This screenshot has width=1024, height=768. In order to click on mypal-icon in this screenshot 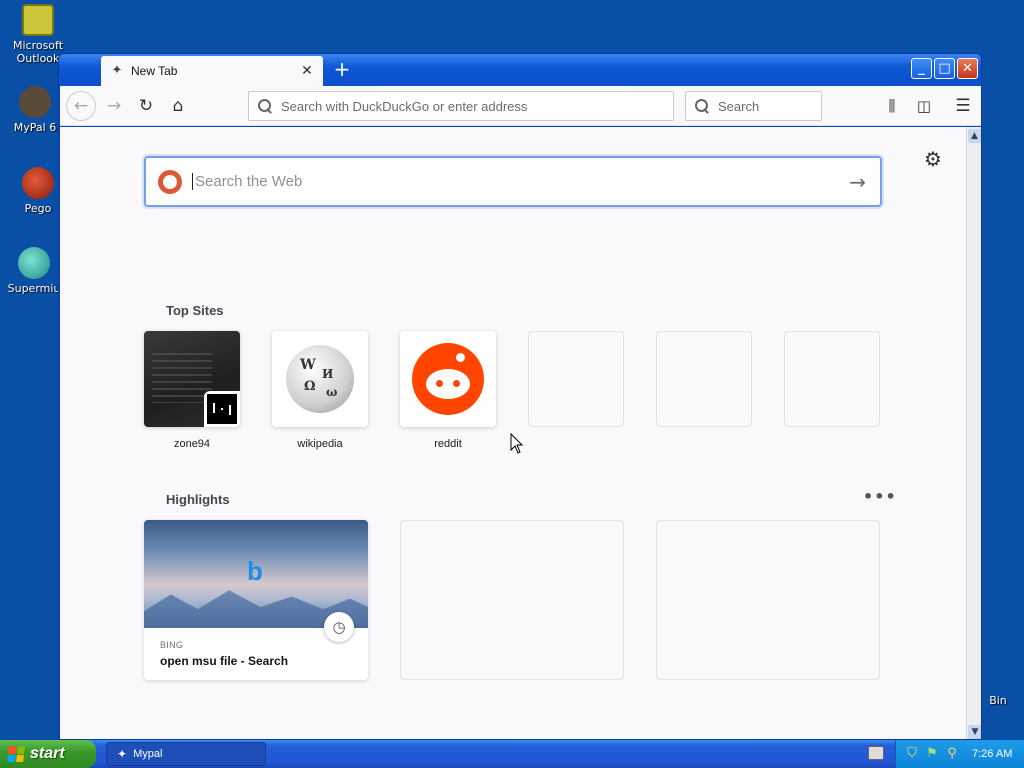, I will do `click(35, 102)`.